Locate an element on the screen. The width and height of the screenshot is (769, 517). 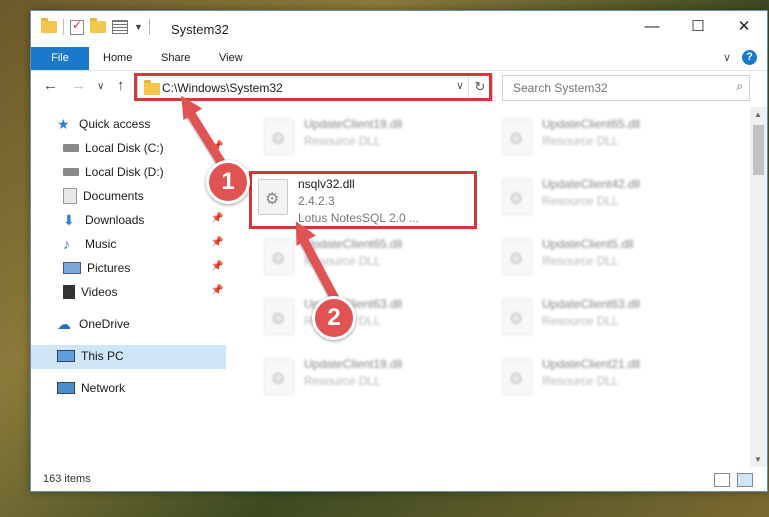
sidebar-item-music: ♪ Music is located at coordinates (89, 244).